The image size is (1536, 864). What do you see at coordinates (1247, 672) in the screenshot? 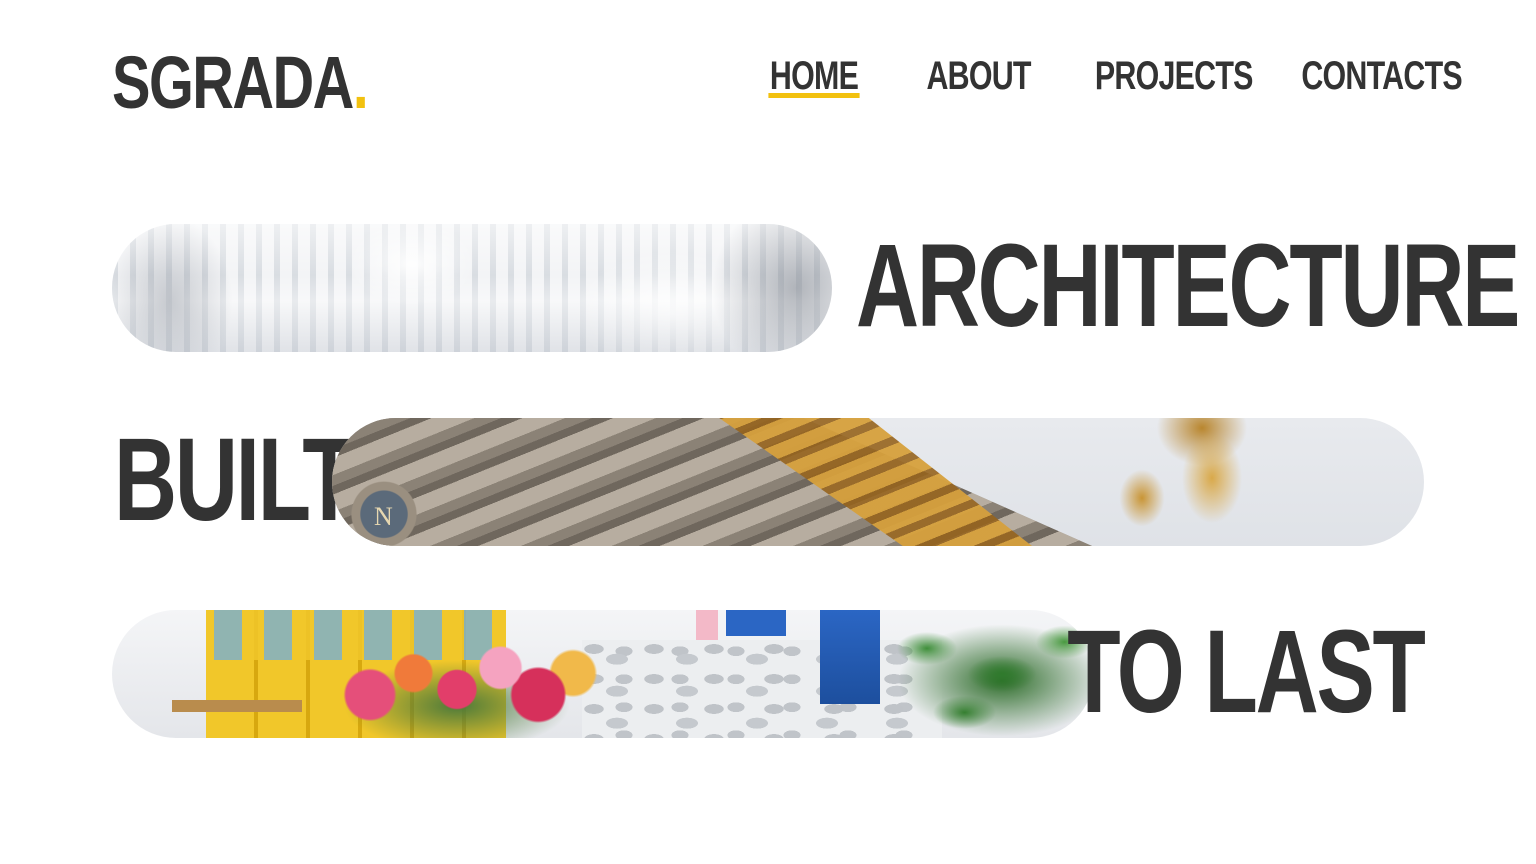
I see `hero-word-to-last: TO LAST` at bounding box center [1247, 672].